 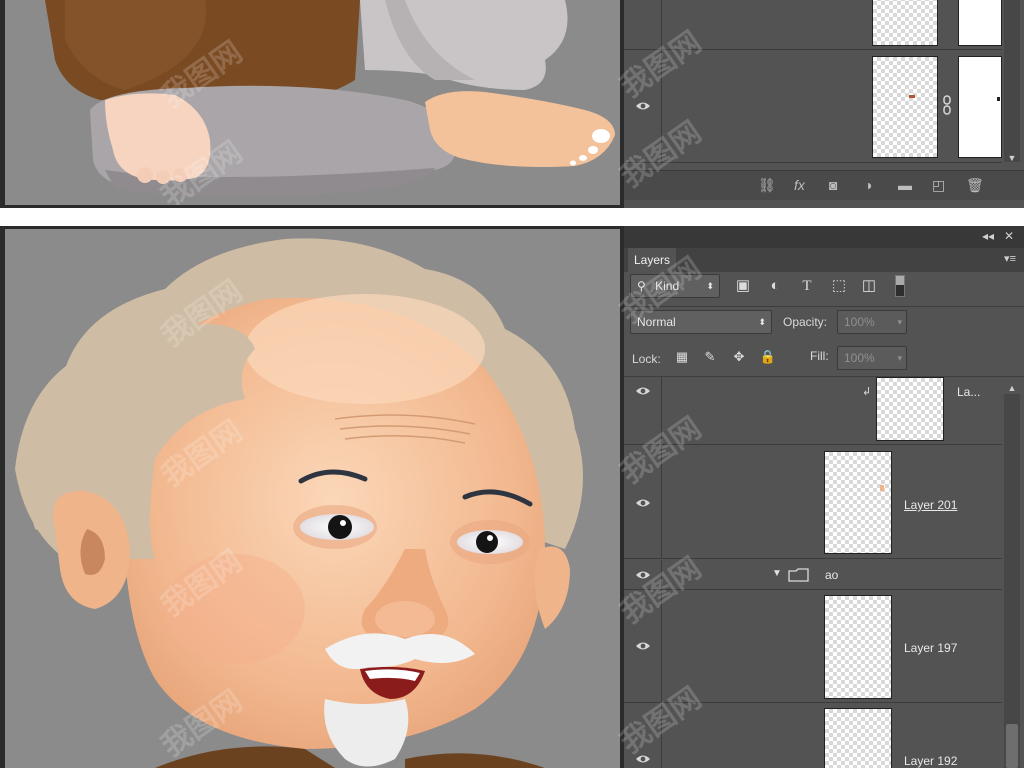 What do you see at coordinates (947, 105) in the screenshot?
I see `link-chain-icon` at bounding box center [947, 105].